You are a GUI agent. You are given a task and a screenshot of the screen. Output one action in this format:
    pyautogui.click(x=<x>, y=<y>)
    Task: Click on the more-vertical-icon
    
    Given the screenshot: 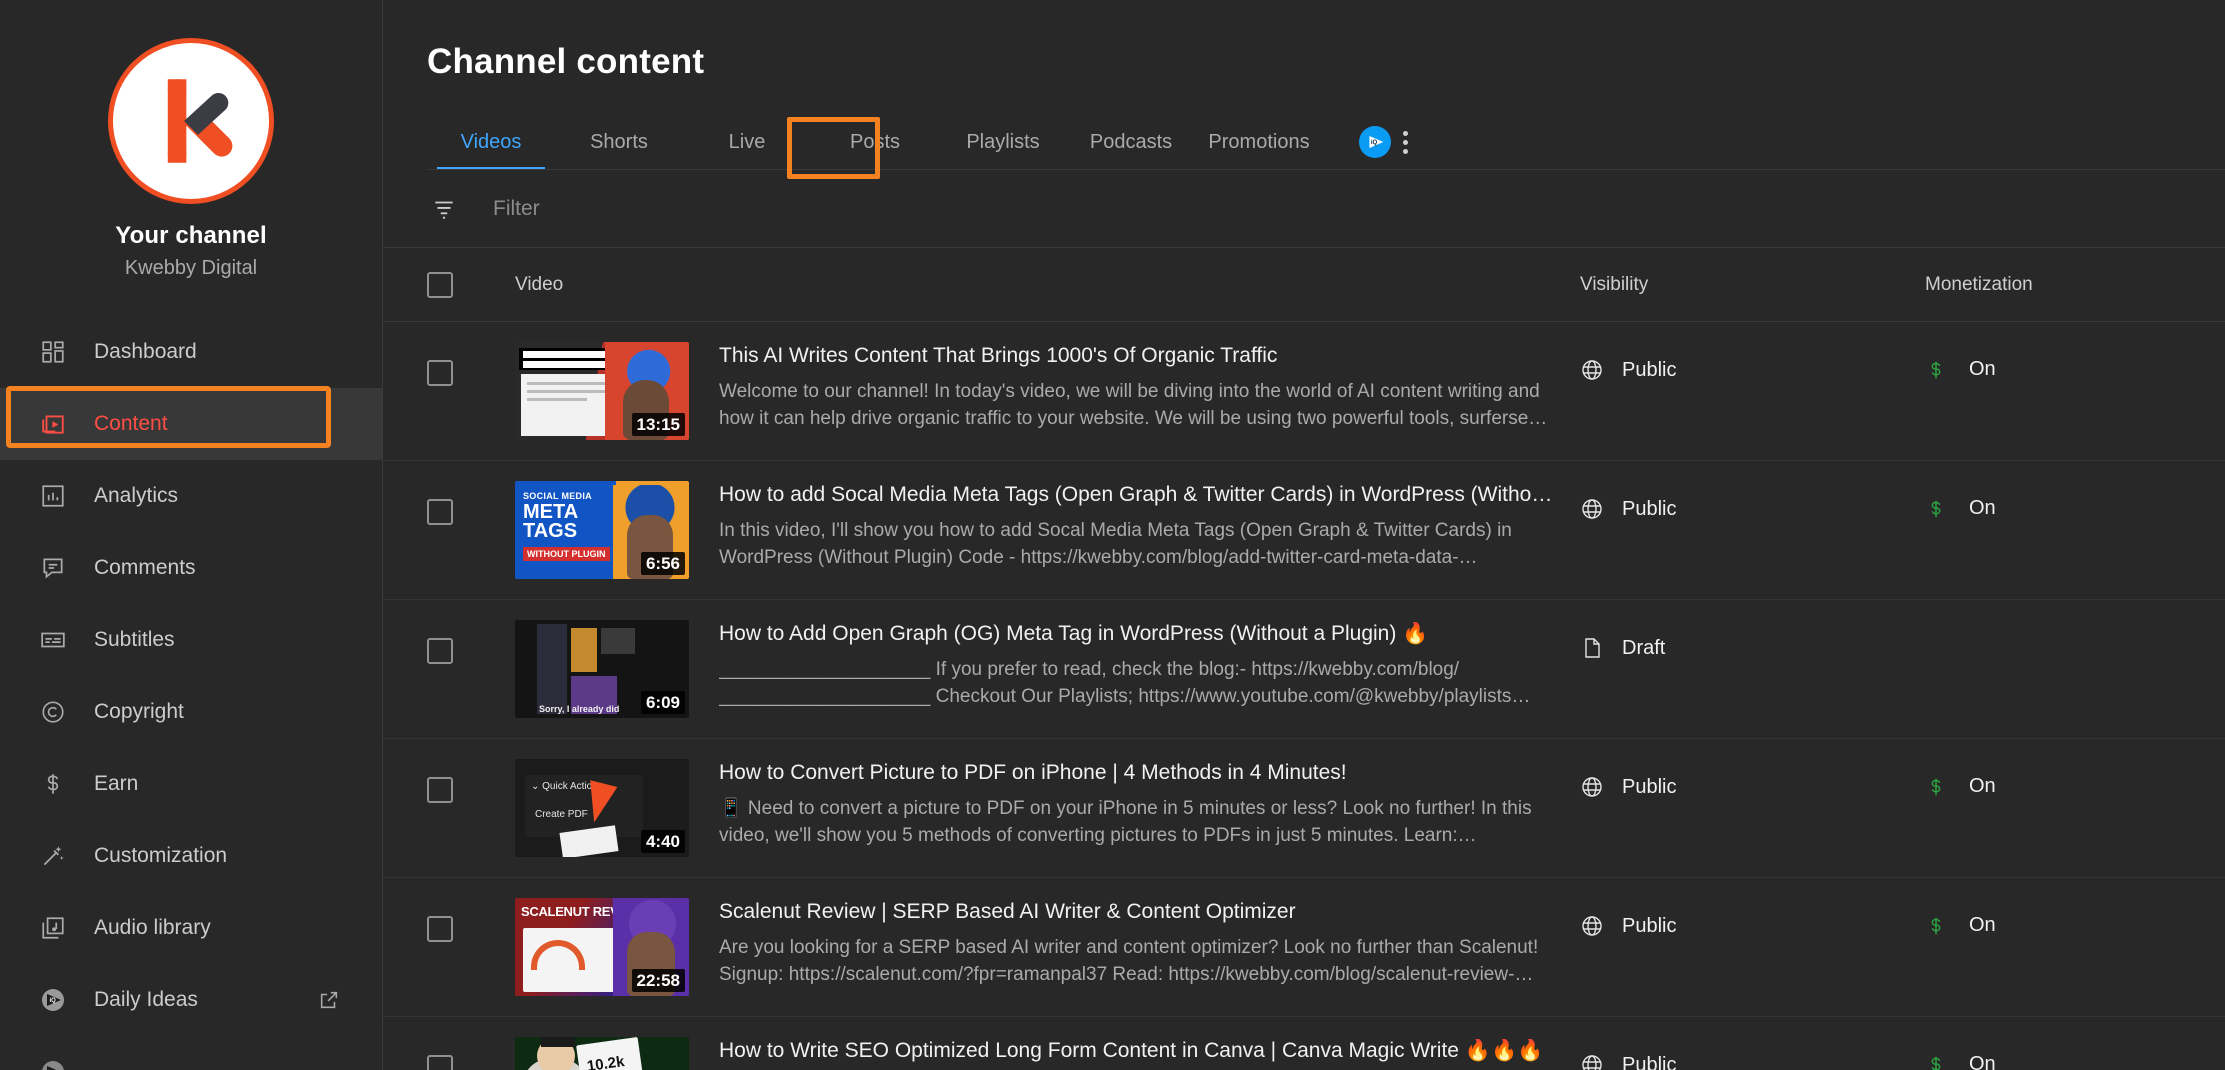 What is the action you would take?
    pyautogui.click(x=1405, y=142)
    